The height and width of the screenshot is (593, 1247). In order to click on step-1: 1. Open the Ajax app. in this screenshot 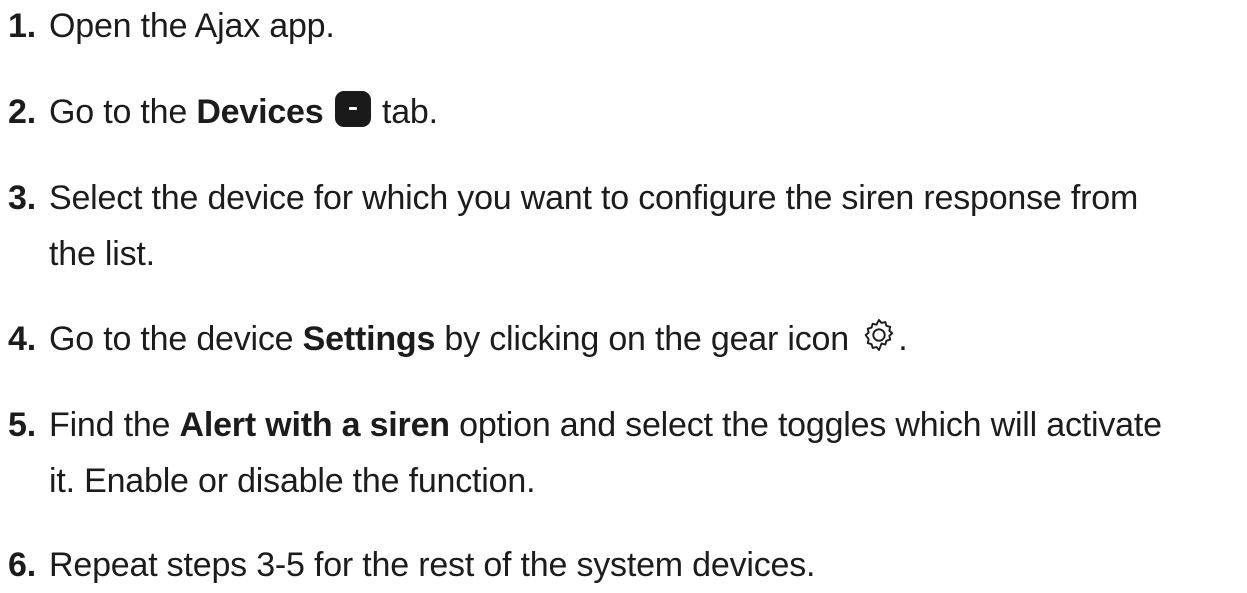, I will do `click(626, 27)`.